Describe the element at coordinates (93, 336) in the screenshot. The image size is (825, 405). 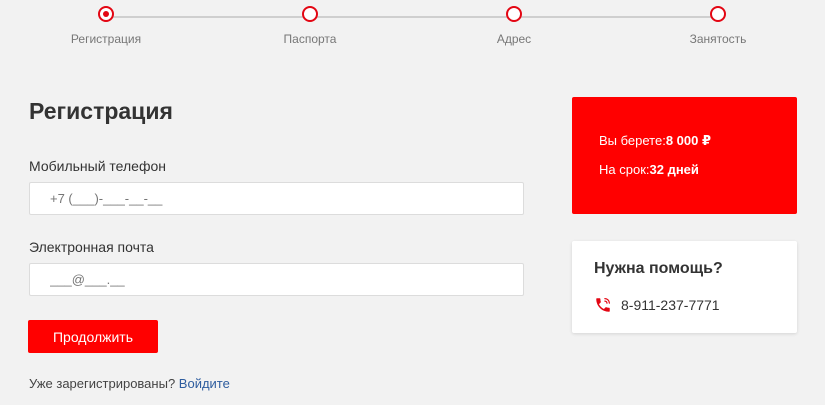
I see `continue-button: Продолжить` at that location.